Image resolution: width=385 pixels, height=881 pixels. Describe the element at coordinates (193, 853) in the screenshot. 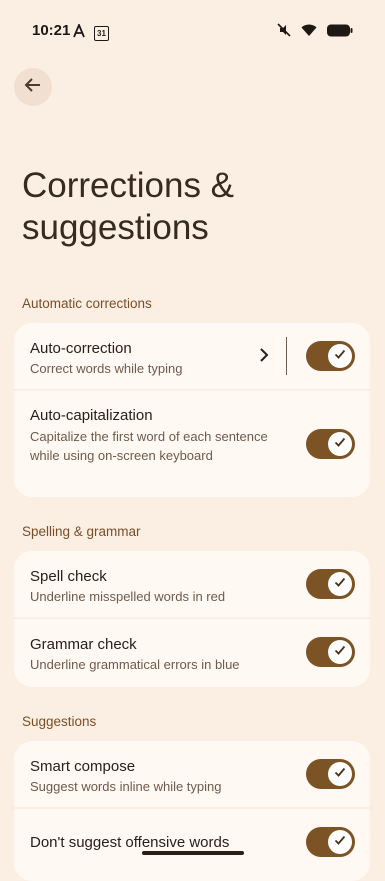

I see `gesture-navigation-bar` at that location.